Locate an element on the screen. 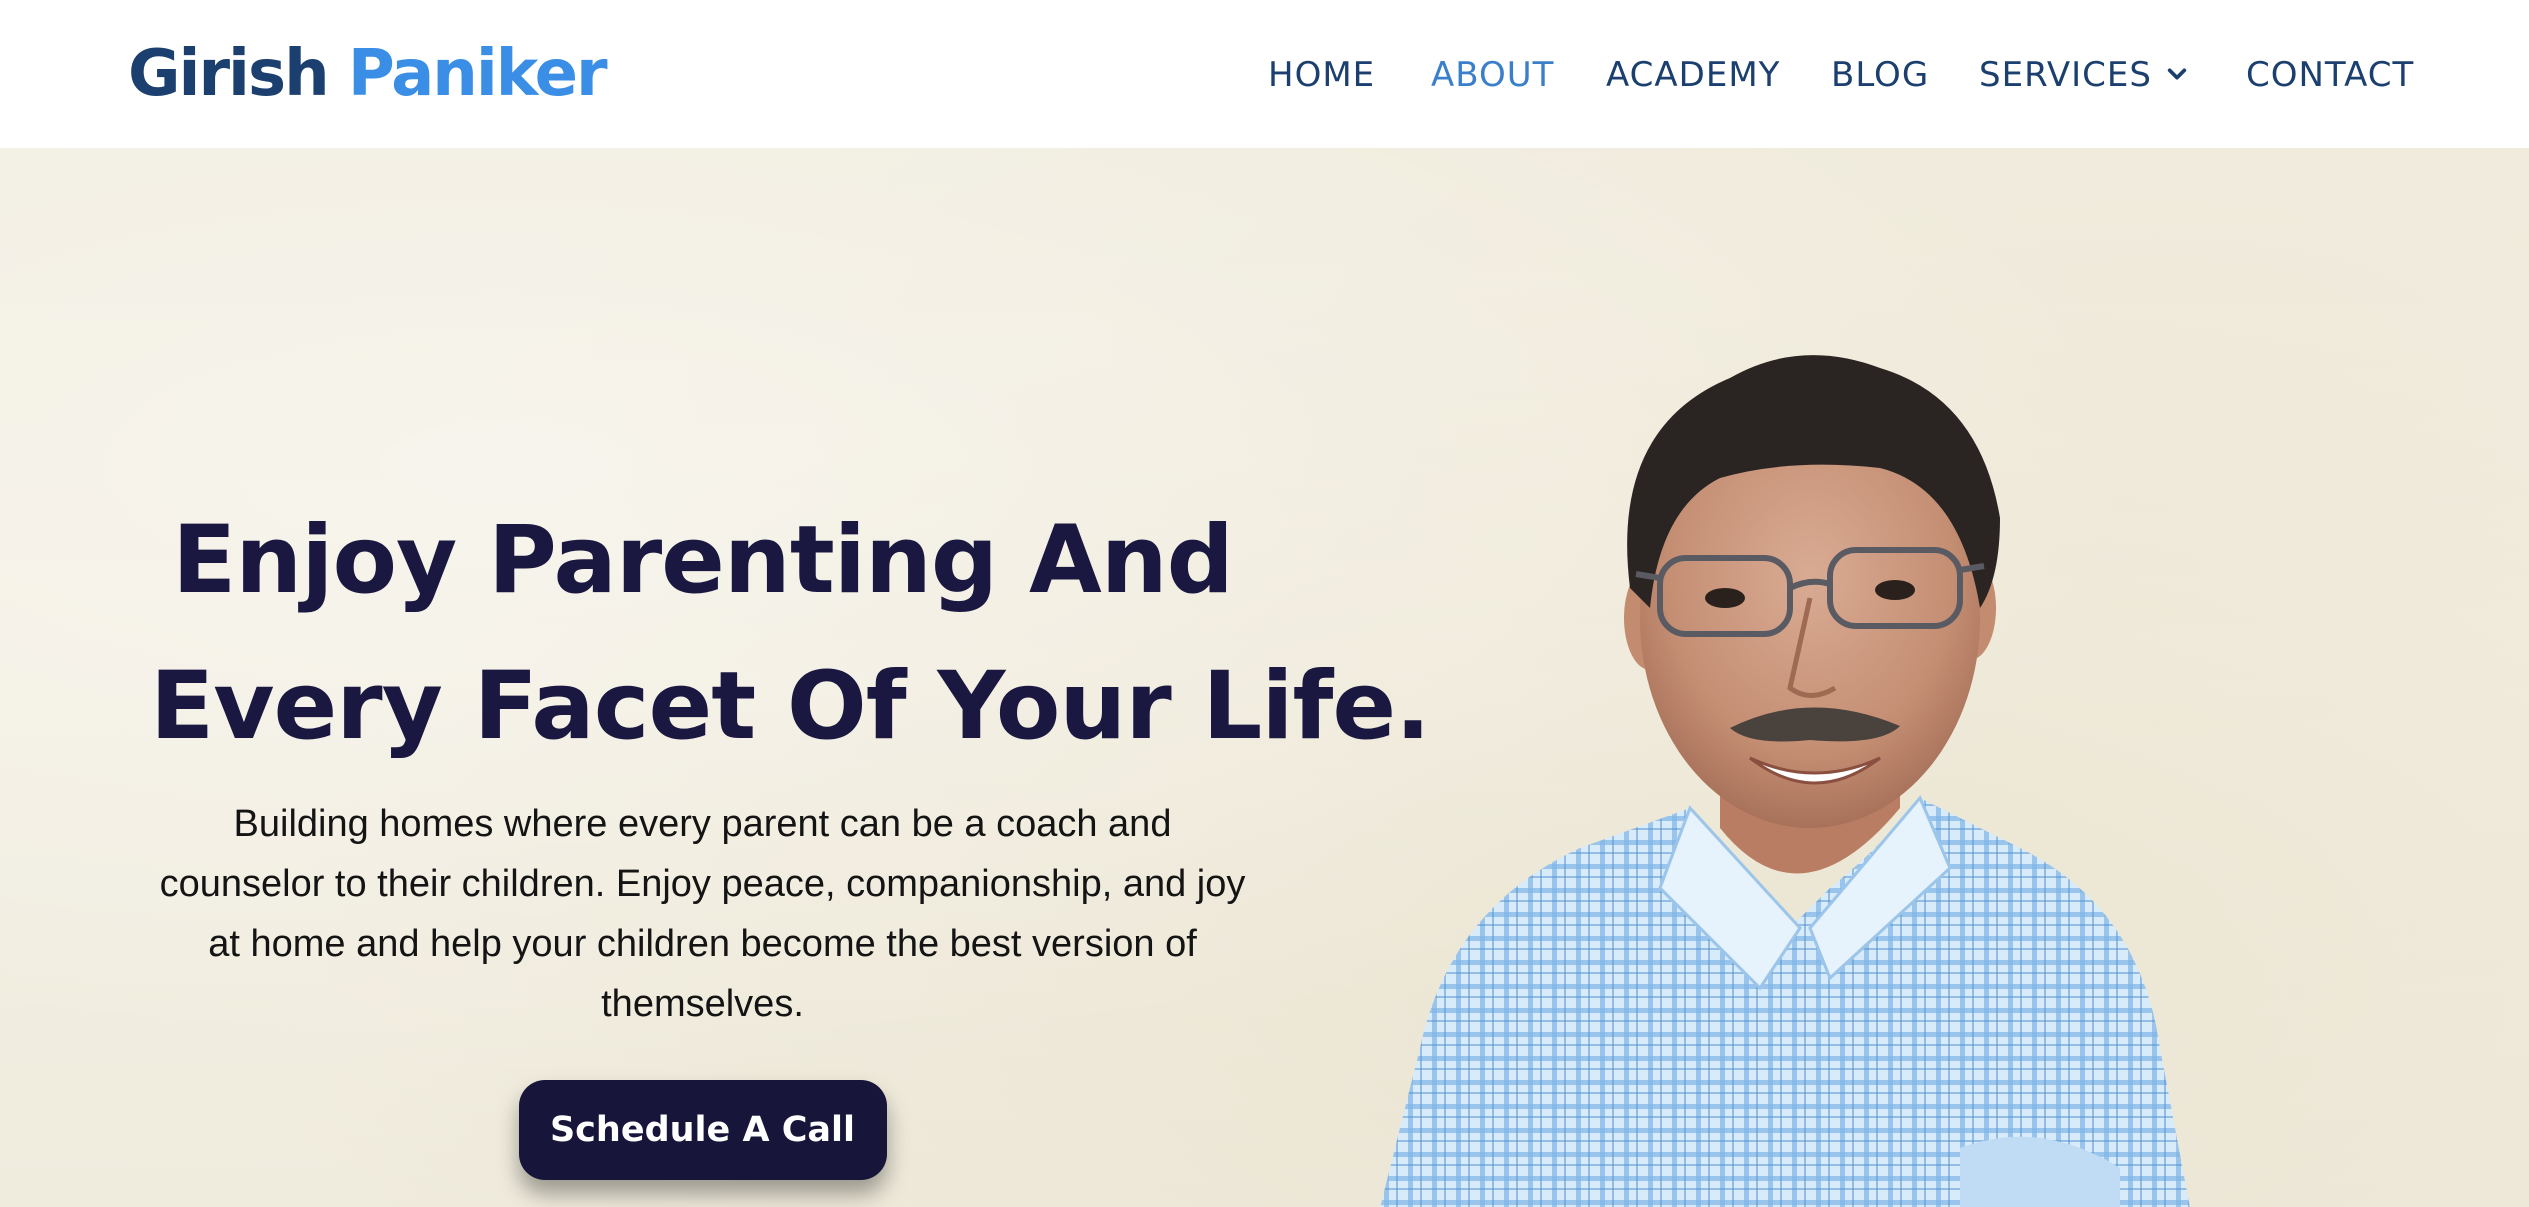 This screenshot has width=2529, height=1207. nav-item-services-label: SERVICES is located at coordinates (2065, 75).